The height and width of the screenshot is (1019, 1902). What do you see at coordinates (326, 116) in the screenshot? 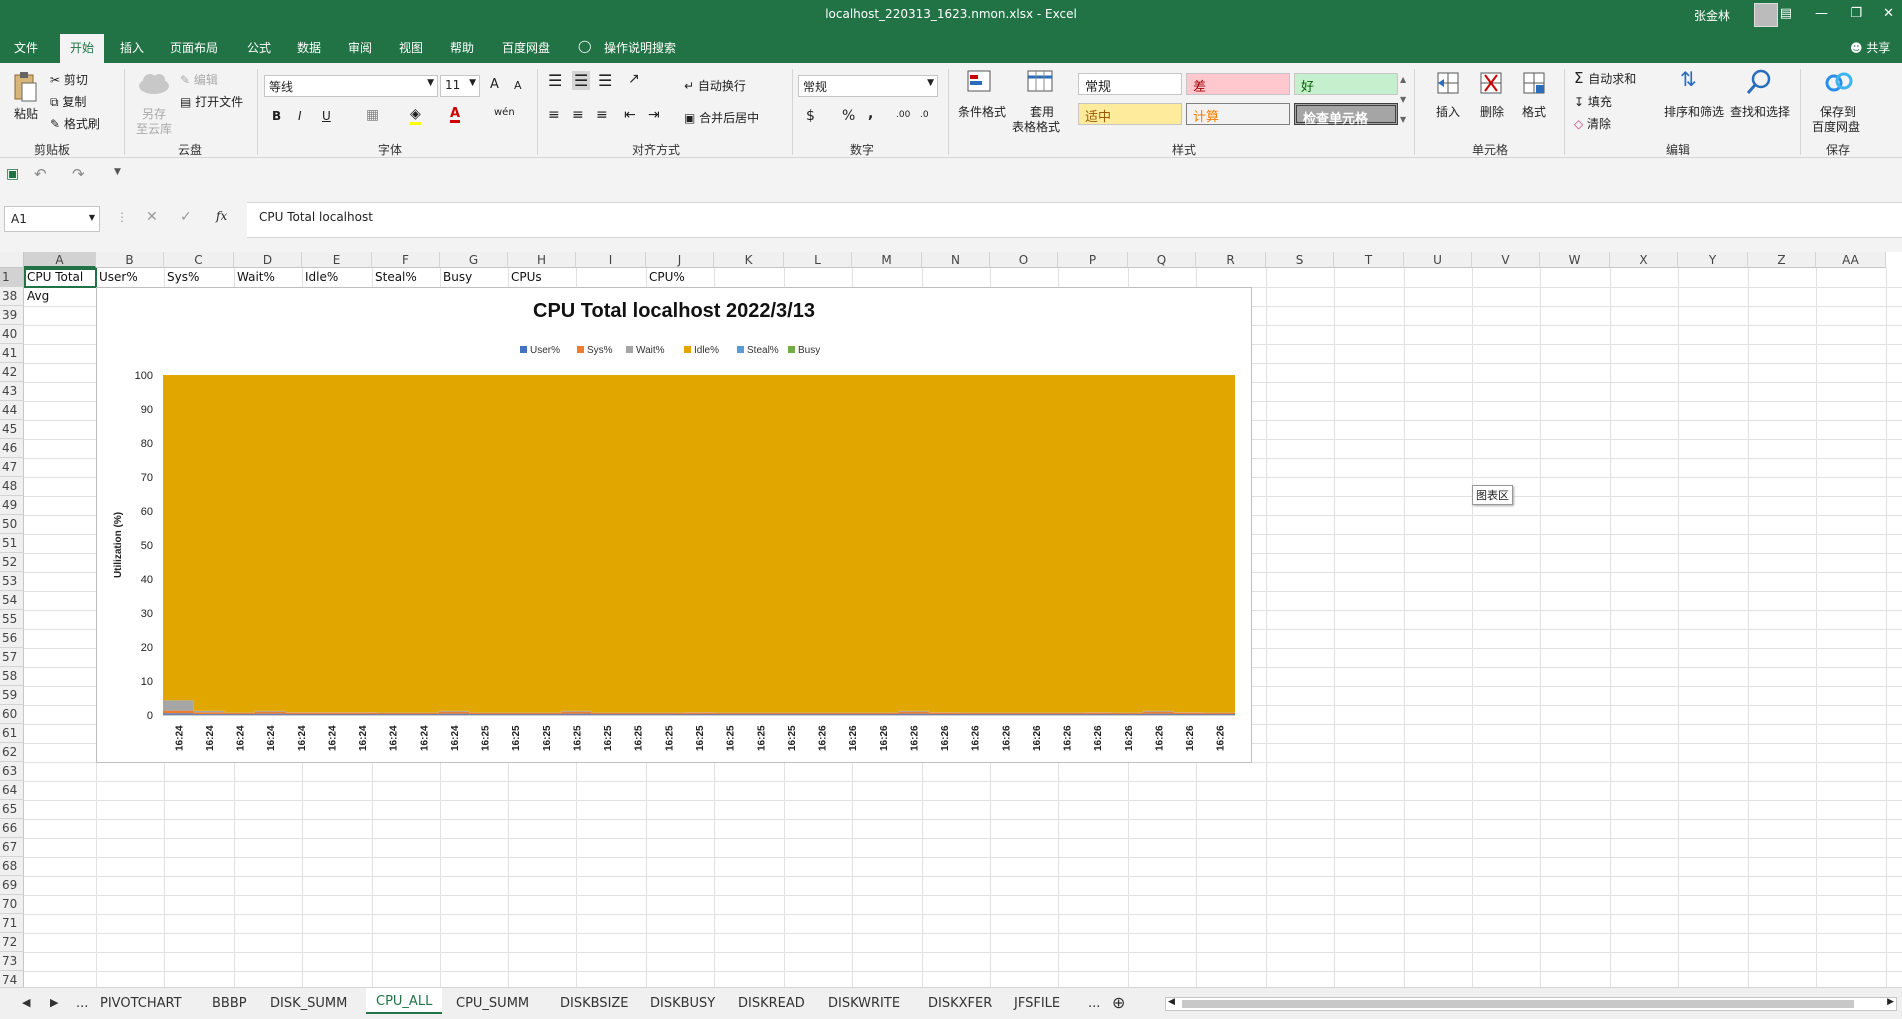
I see `underline-button: U` at bounding box center [326, 116].